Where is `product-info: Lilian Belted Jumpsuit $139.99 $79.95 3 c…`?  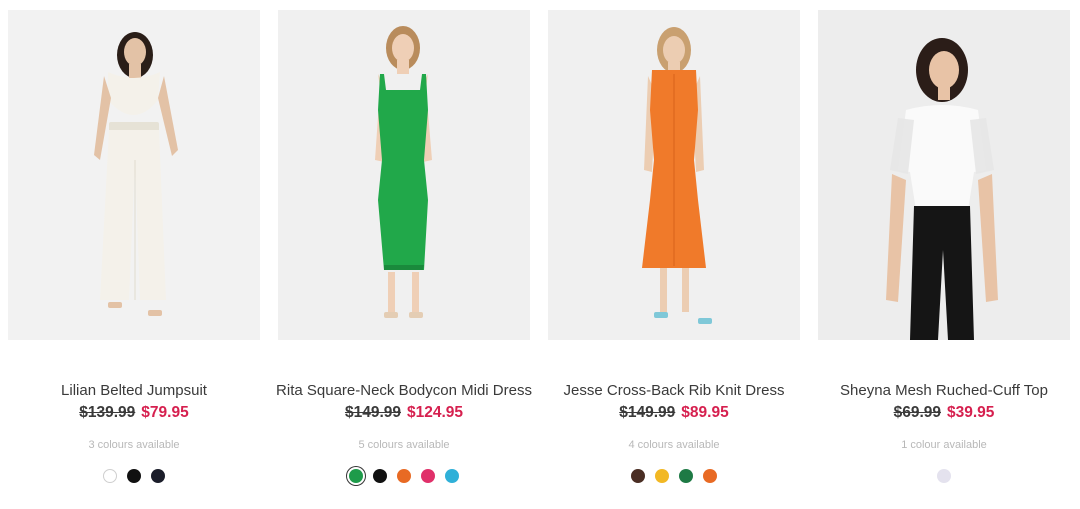
product-info: Lilian Belted Jumpsuit $139.99 $79.95 3 c… is located at coordinates (140, 431).